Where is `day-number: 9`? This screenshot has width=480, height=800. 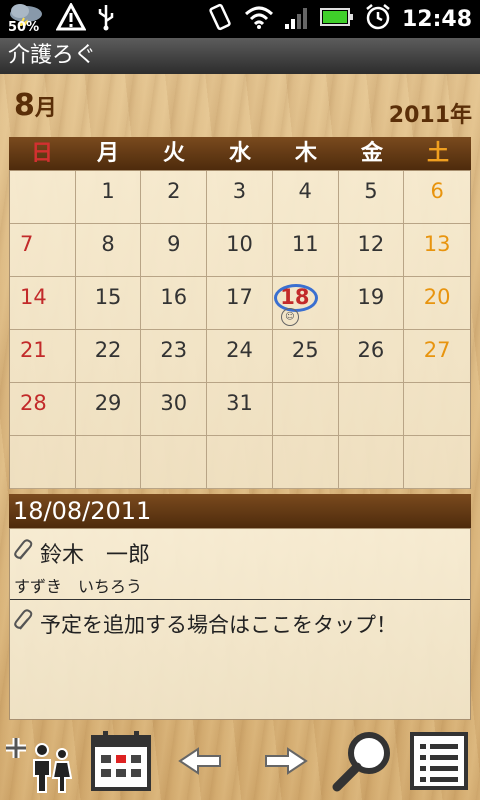
day-number: 9 is located at coordinates (174, 244).